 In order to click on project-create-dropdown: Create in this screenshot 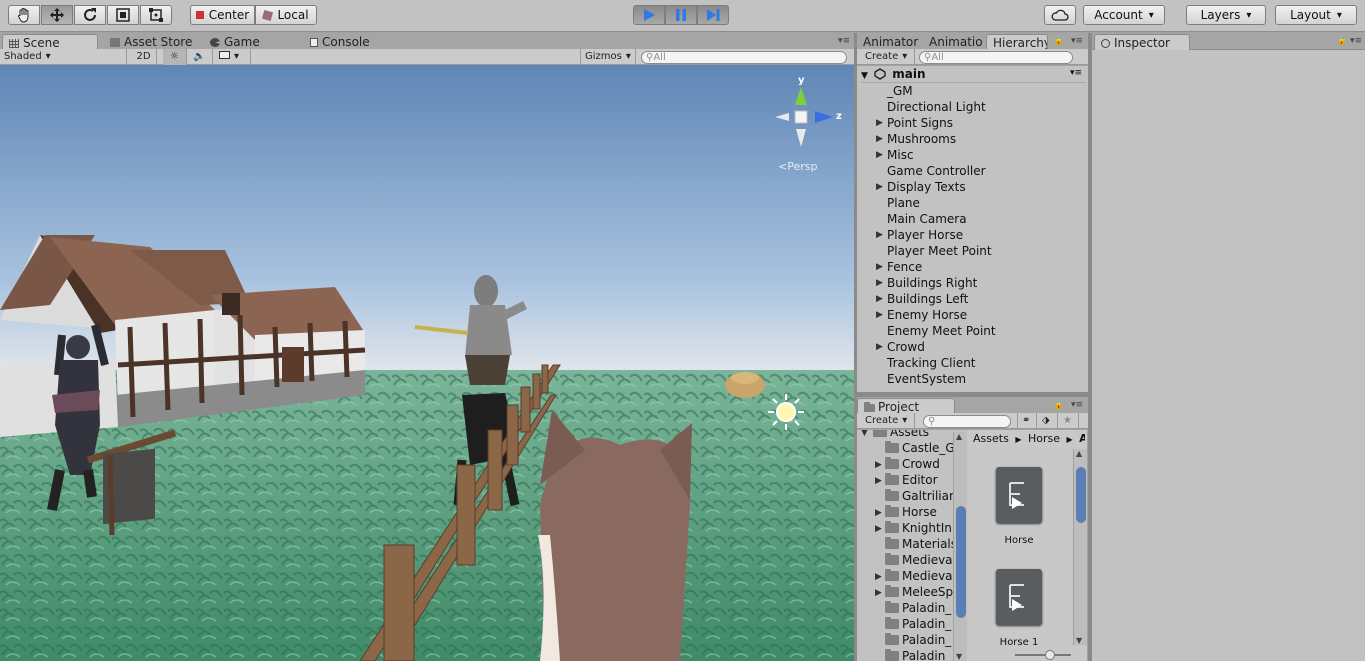, I will do `click(888, 421)`.